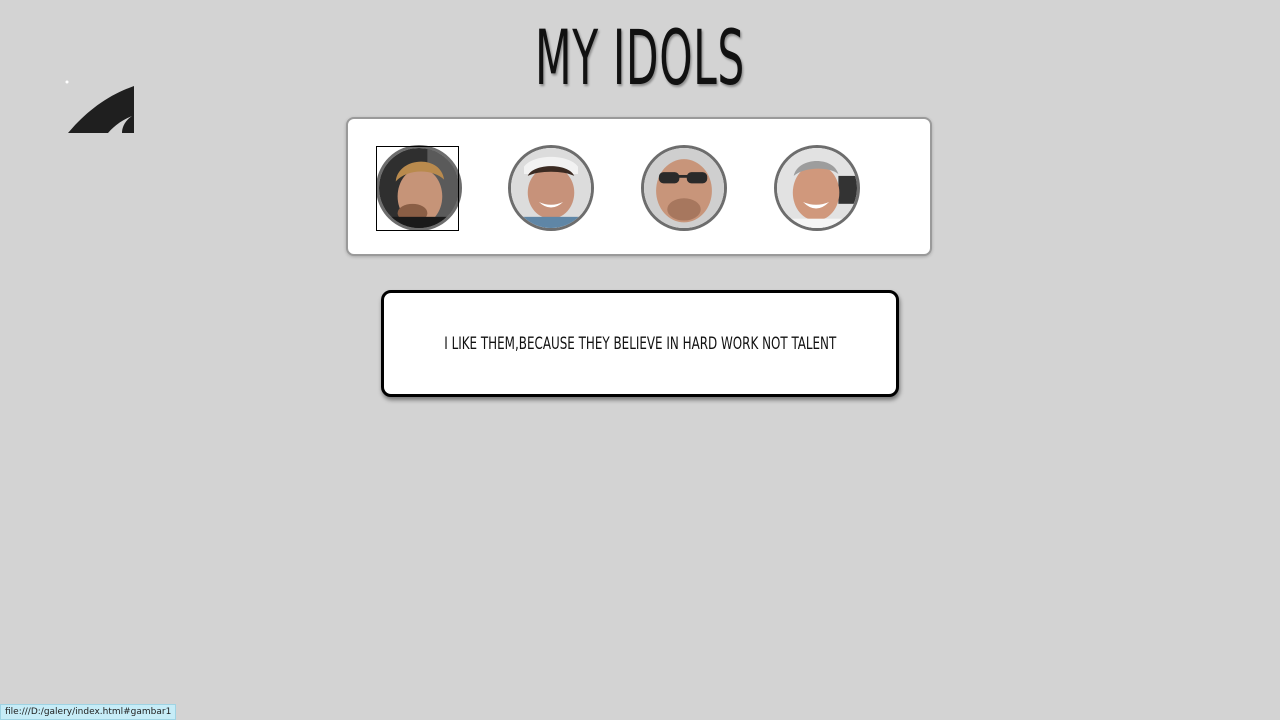 The width and height of the screenshot is (1280, 720). Describe the element at coordinates (88, 712) in the screenshot. I see `status-bar-url: file:///D:/galery/index.html#gambar1` at that location.